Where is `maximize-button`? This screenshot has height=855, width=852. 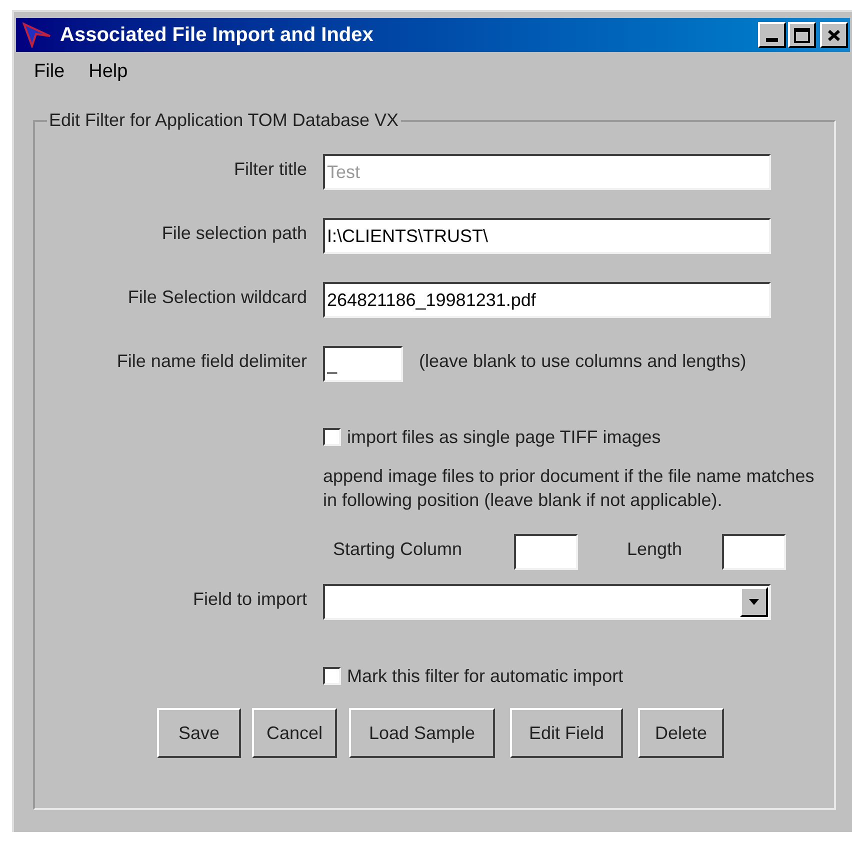
maximize-button is located at coordinates (802, 35).